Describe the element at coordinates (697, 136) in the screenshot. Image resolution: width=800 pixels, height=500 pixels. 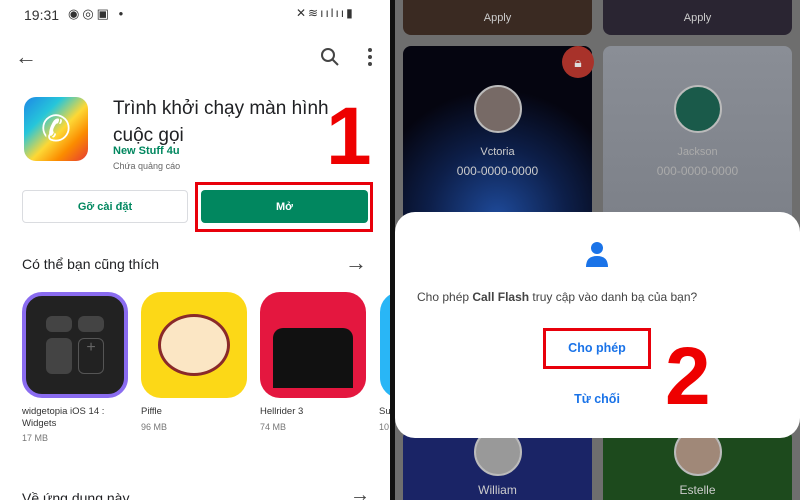
I see `theme-card-jackson: Jackson 000-0000-0000` at that location.